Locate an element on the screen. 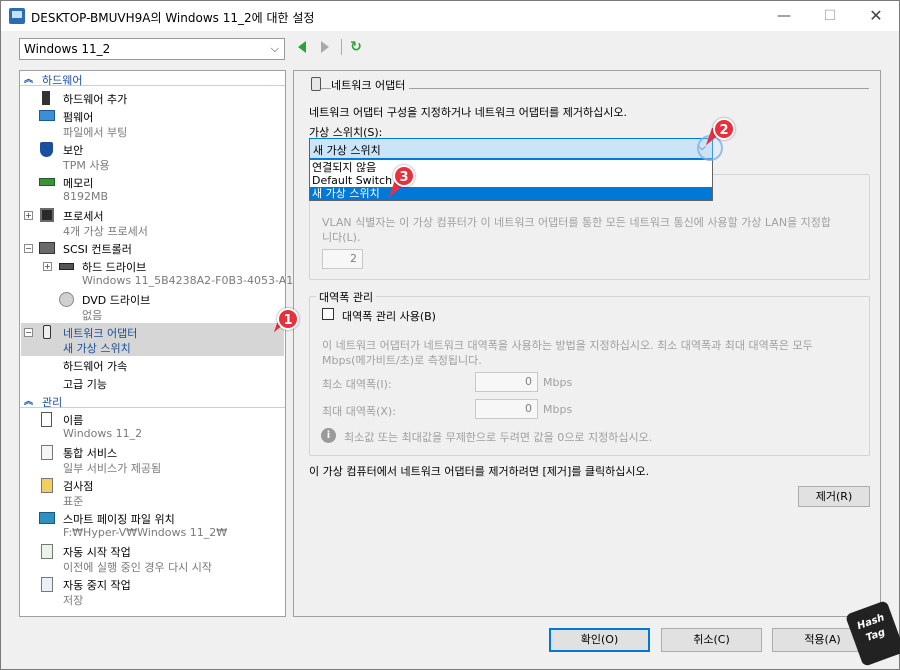 The height and width of the screenshot is (670, 900). tree-item-label: 자동 중지 작업 is located at coordinates (97, 585).